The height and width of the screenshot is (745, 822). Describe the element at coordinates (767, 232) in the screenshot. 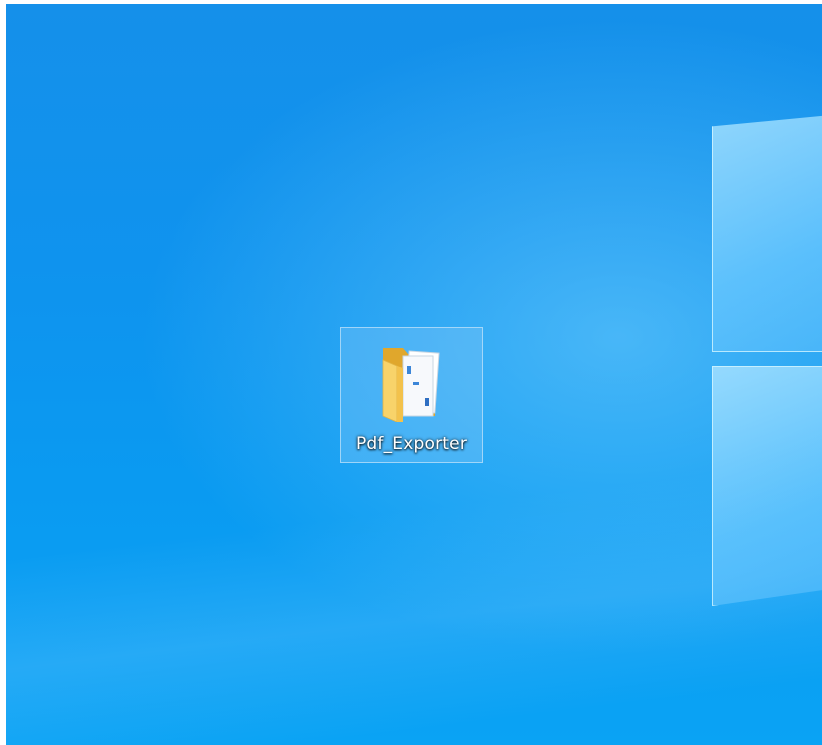

I see `windows-logo-pane-top` at that location.